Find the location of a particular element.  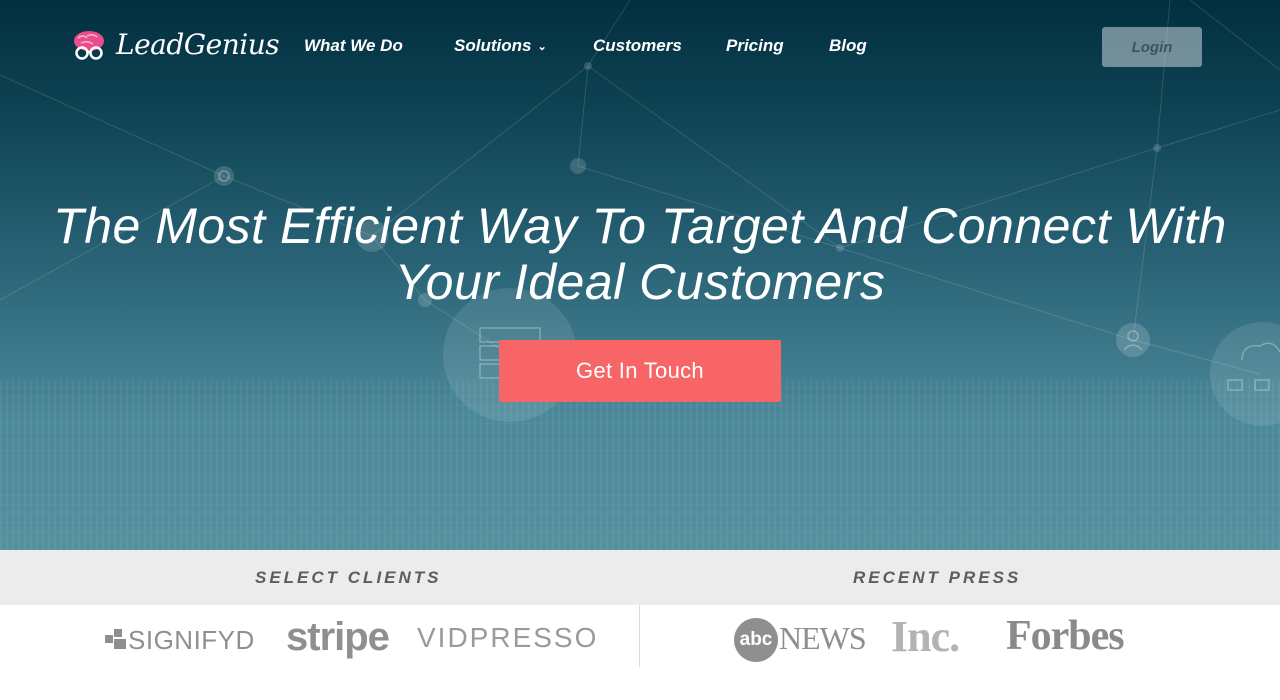

brand-logo: LeadGenius is located at coordinates (176, 44).